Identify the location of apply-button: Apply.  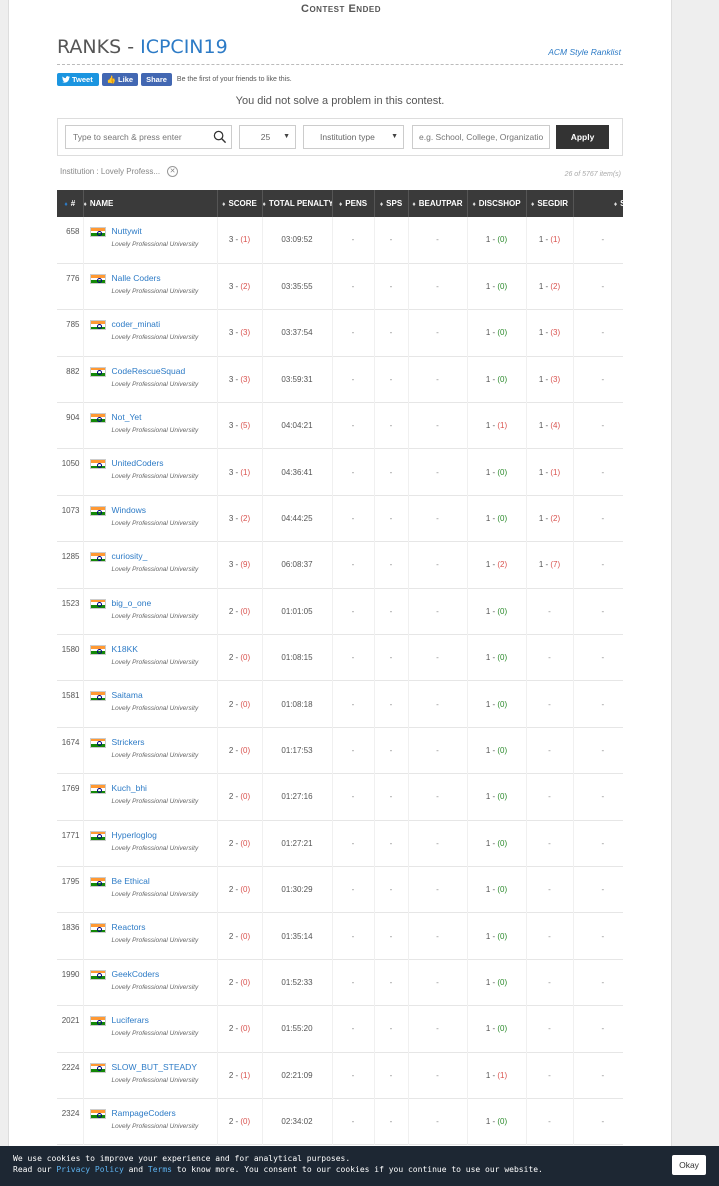
(582, 137).